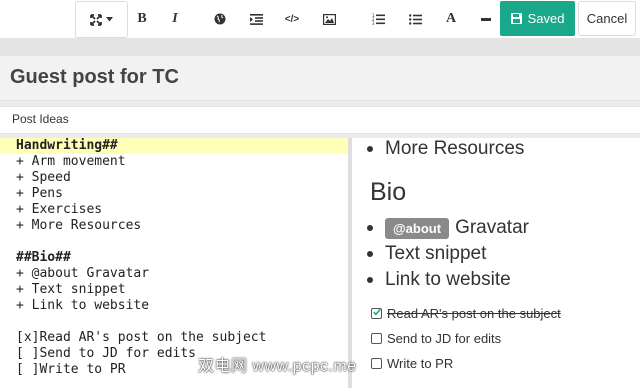 Image resolution: width=640 pixels, height=388 pixels. Describe the element at coordinates (417, 228) in the screenshot. I see `about-badge: @about` at that location.